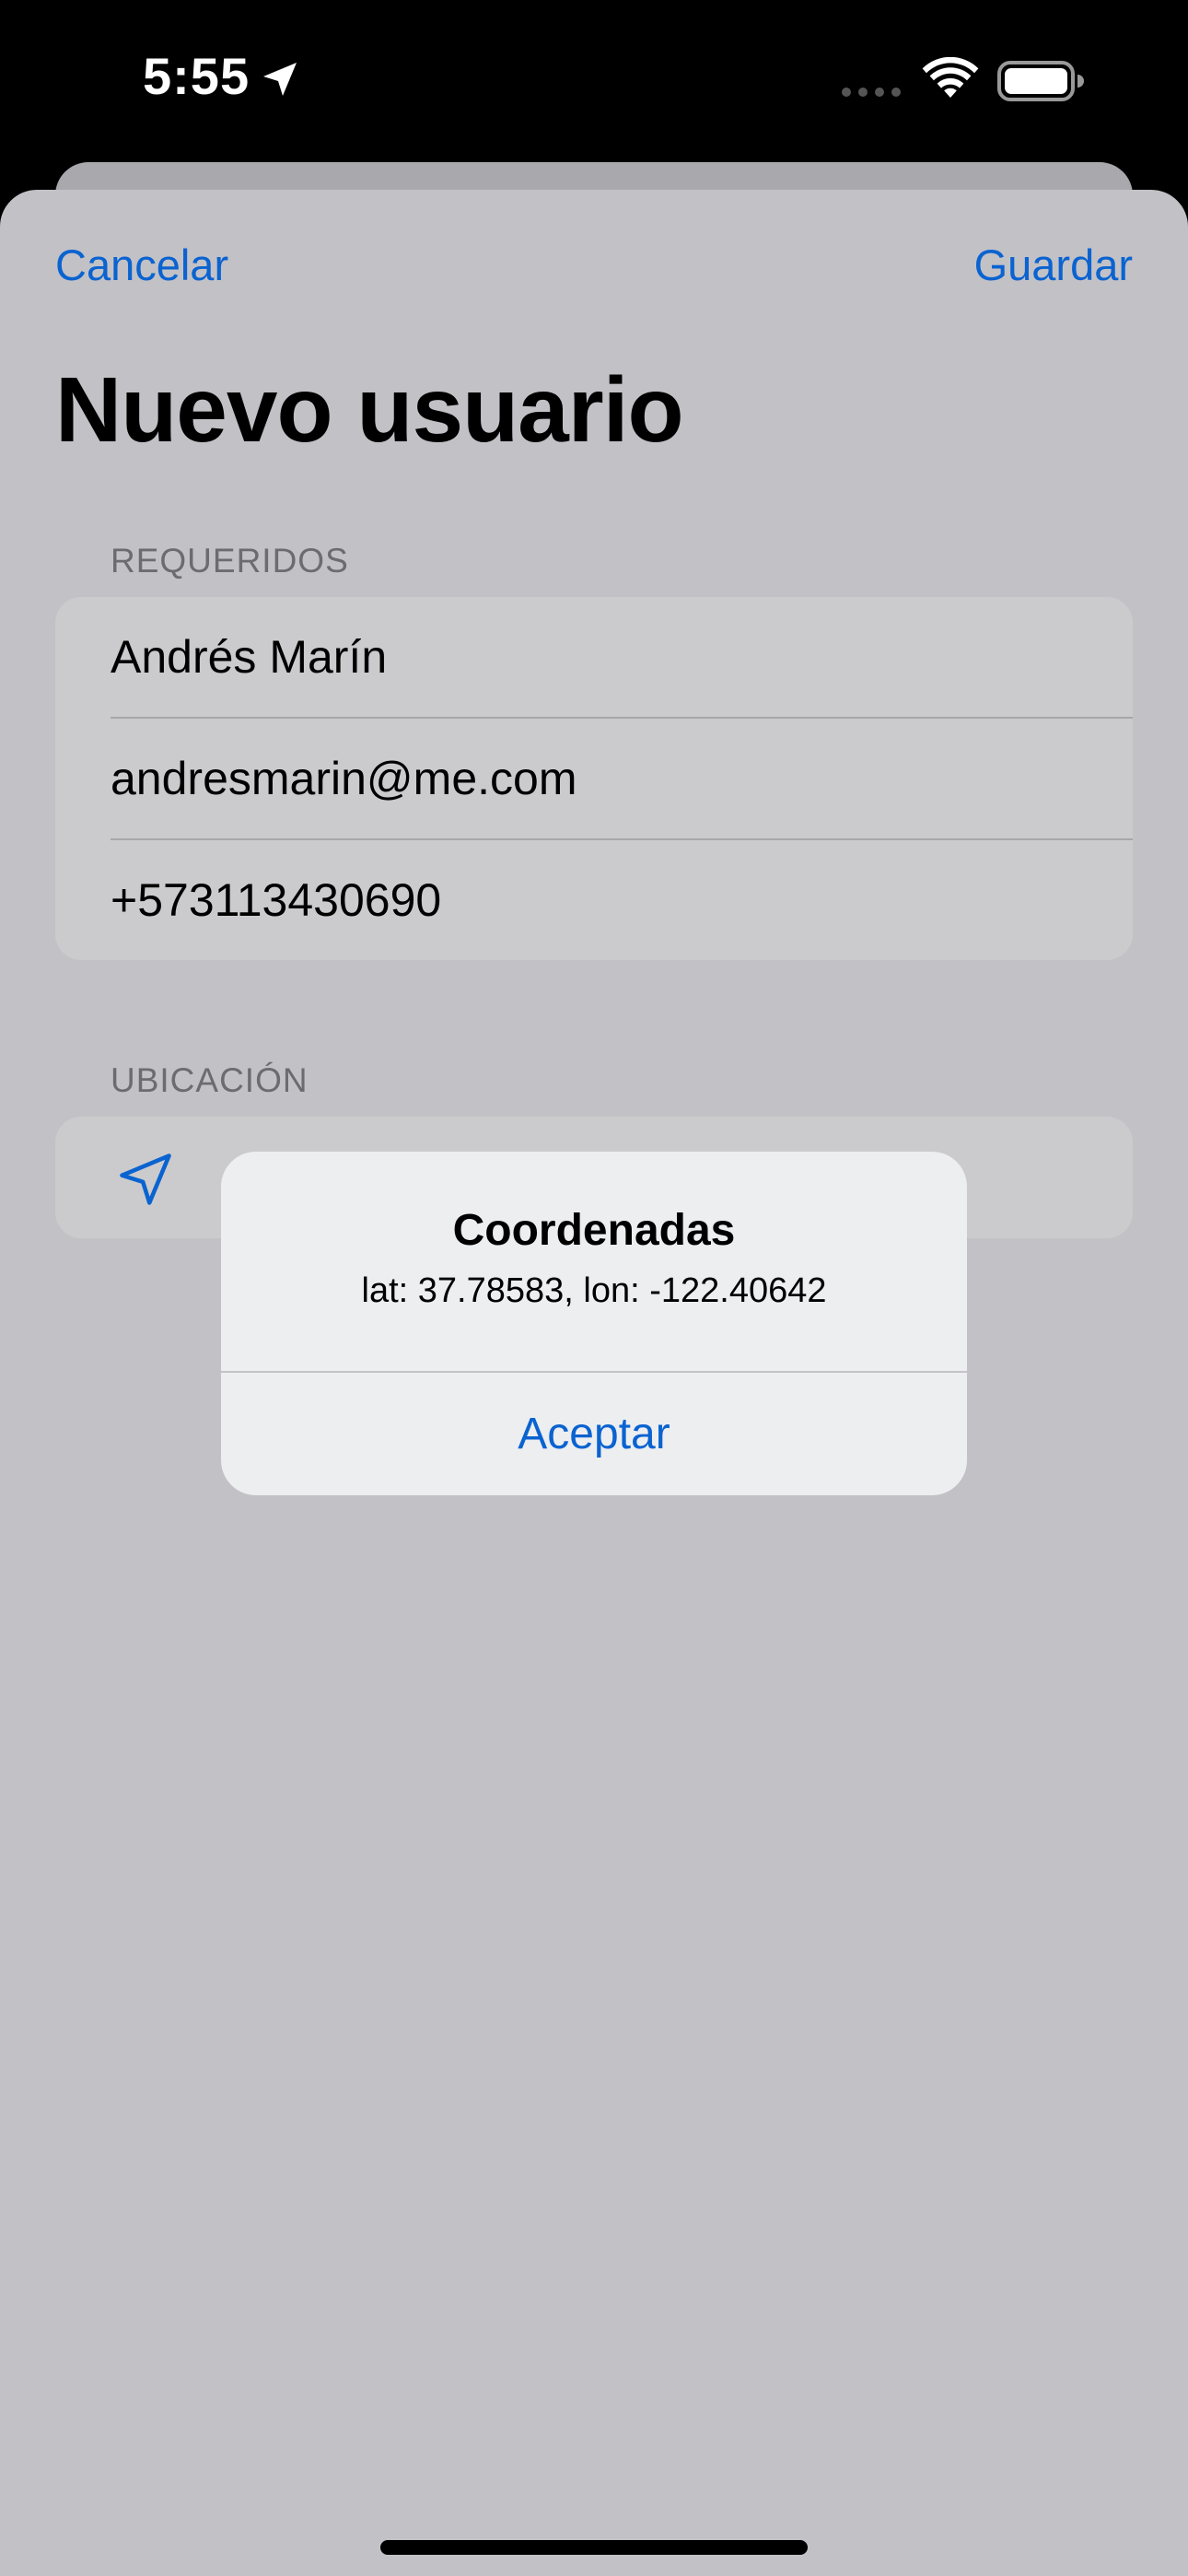 The width and height of the screenshot is (1188, 2576). What do you see at coordinates (249, 657) in the screenshot?
I see `name-field-value: Andrés Marín` at bounding box center [249, 657].